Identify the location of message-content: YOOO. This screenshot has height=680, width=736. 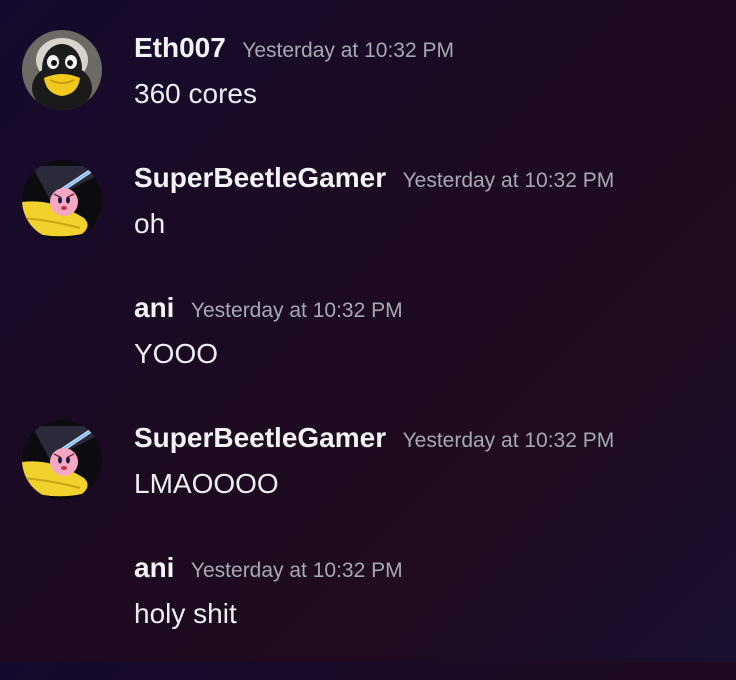
(176, 353).